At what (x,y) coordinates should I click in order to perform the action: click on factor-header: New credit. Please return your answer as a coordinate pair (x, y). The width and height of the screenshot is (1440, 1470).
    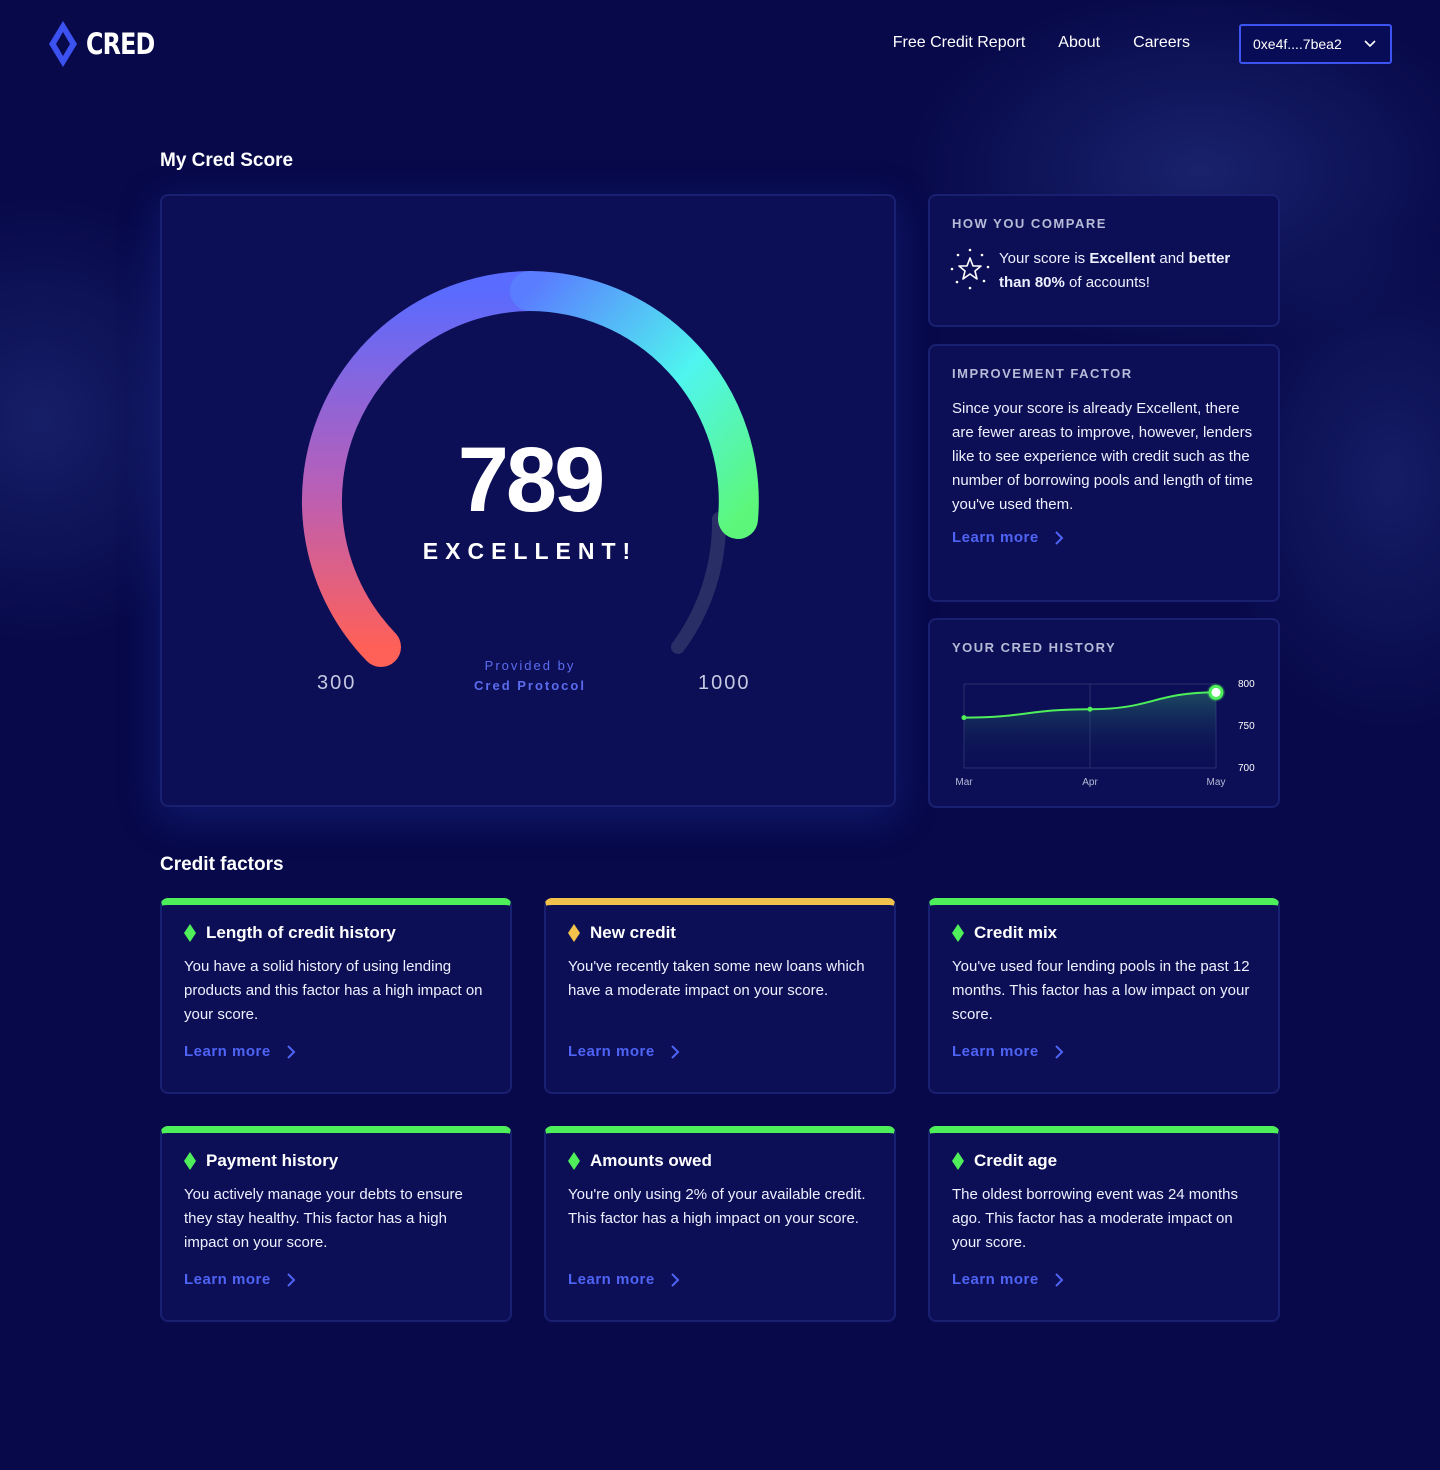
    Looking at the image, I should click on (720, 933).